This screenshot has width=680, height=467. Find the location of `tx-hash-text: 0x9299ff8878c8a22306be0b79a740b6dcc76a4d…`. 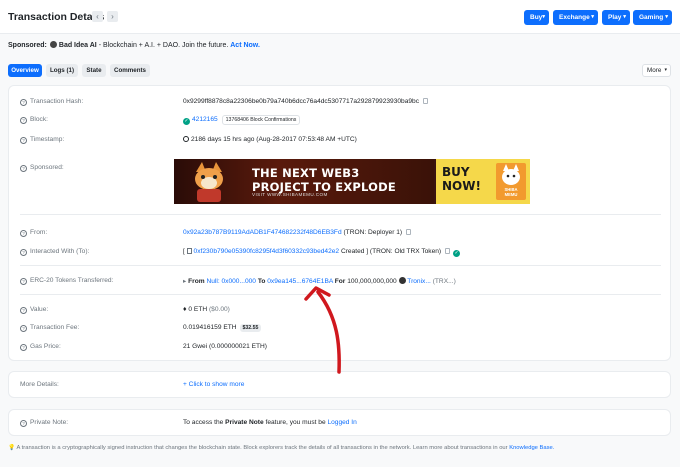

tx-hash-text: 0x9299ff8878c8a22306be0b79a740b6dcc76a4d… is located at coordinates (301, 101).